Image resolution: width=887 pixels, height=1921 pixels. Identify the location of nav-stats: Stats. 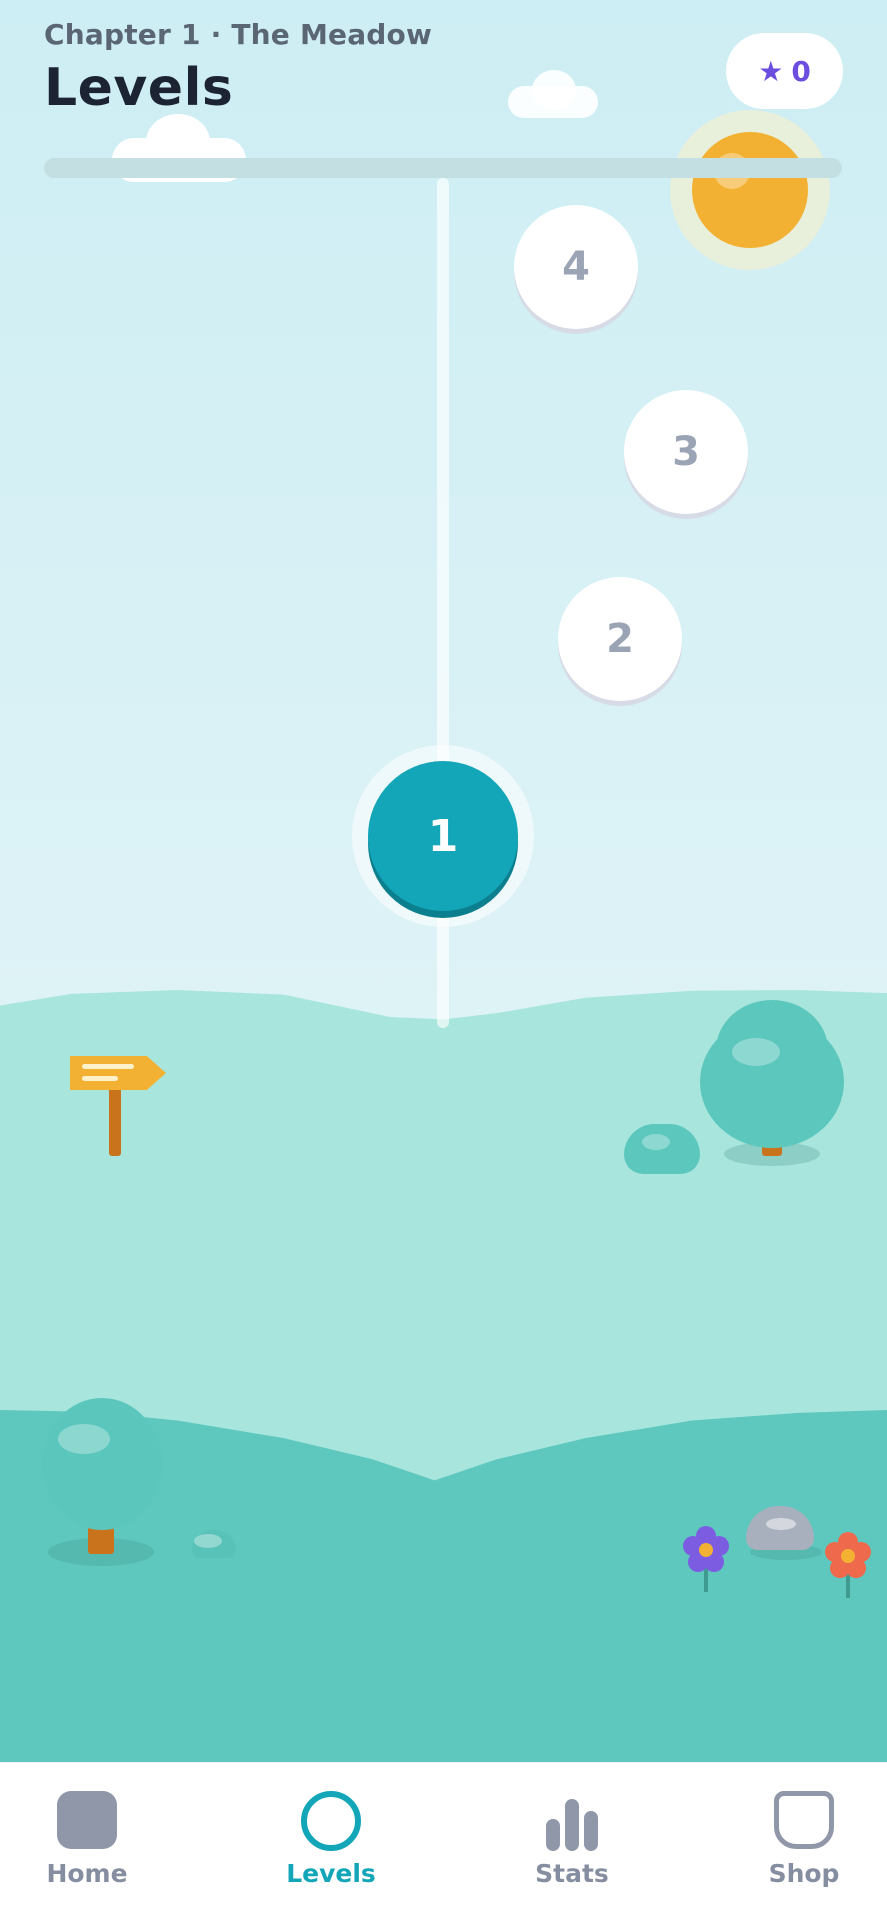
(572, 1842).